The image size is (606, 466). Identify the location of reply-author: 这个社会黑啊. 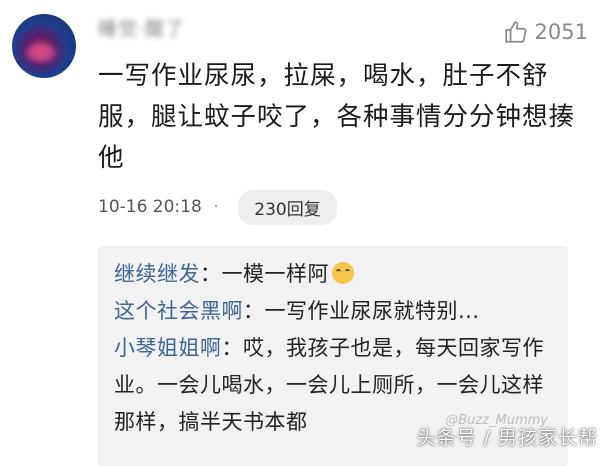
(178, 311).